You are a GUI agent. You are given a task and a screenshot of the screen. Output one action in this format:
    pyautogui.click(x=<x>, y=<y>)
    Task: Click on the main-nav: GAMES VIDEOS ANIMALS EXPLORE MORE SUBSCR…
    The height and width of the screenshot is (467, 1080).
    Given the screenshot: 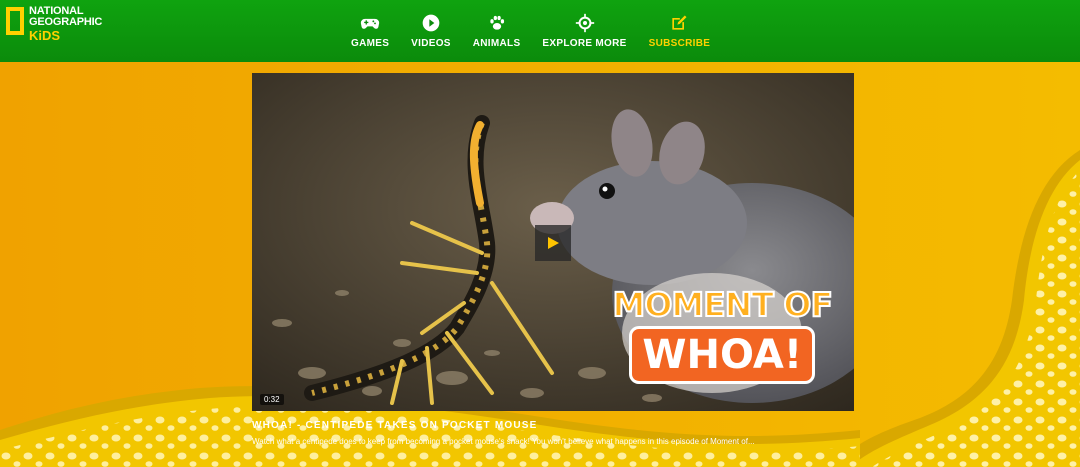 What is the action you would take?
    pyautogui.click(x=530, y=31)
    